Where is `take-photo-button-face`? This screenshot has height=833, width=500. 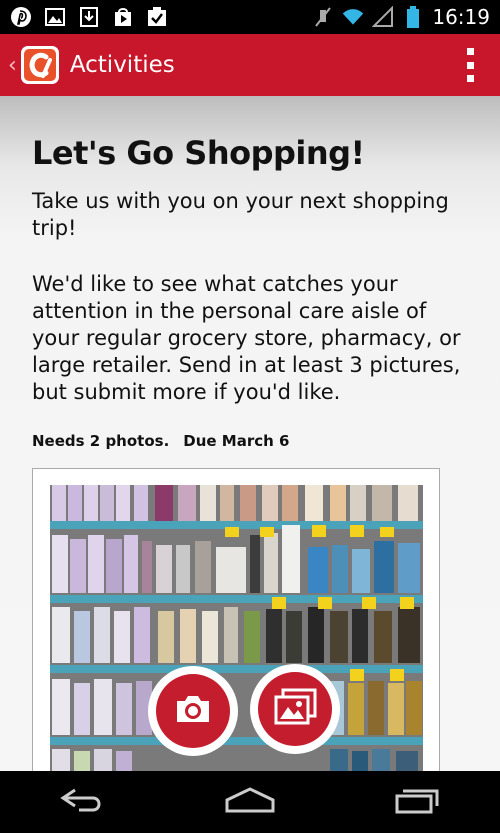 take-photo-button-face is located at coordinates (193, 711).